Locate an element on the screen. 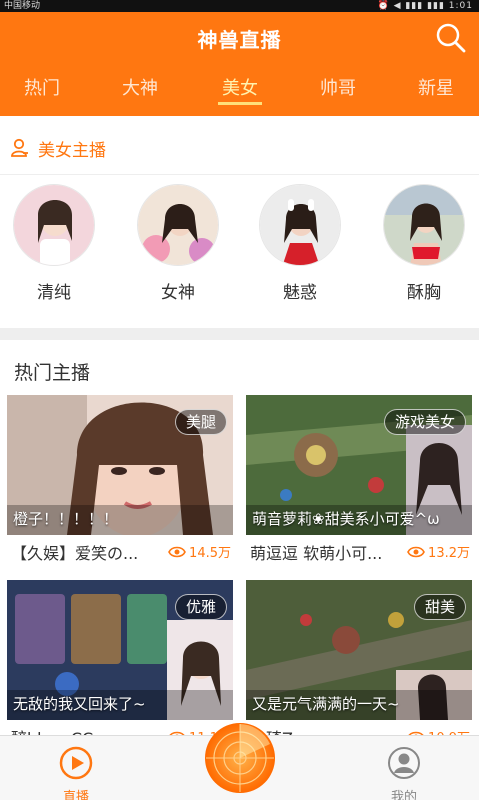 The image size is (479, 800). card-footer: 萌逗逗 软萌小可... 13.2万 is located at coordinates (359, 550).